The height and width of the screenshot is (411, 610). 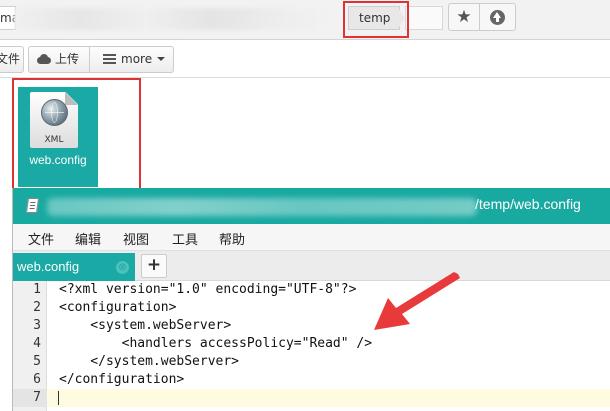 I want to click on annotation-arrow-shape, so click(x=417, y=301).